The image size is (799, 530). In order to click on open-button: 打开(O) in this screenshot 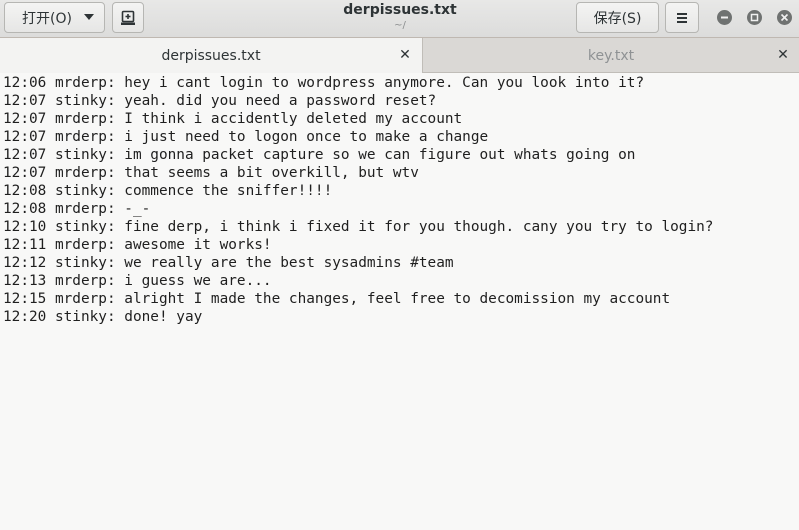, I will do `click(54, 17)`.